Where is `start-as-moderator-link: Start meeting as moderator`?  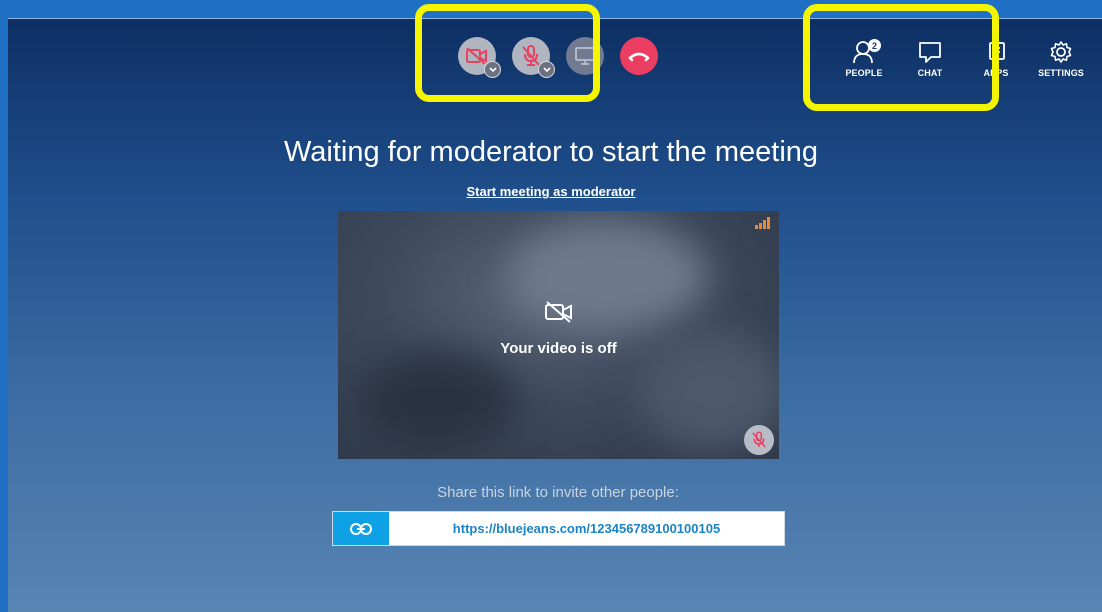
start-as-moderator-link: Start meeting as moderator is located at coordinates (551, 191).